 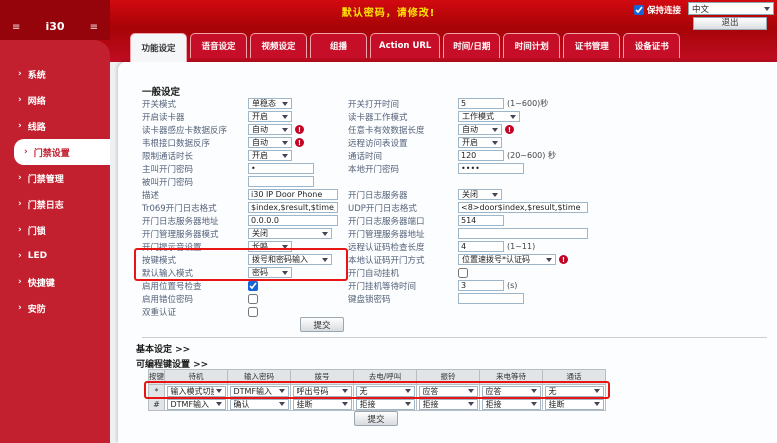 What do you see at coordinates (322, 377) in the screenshot?
I see `table-header-cell: 拨号` at bounding box center [322, 377].